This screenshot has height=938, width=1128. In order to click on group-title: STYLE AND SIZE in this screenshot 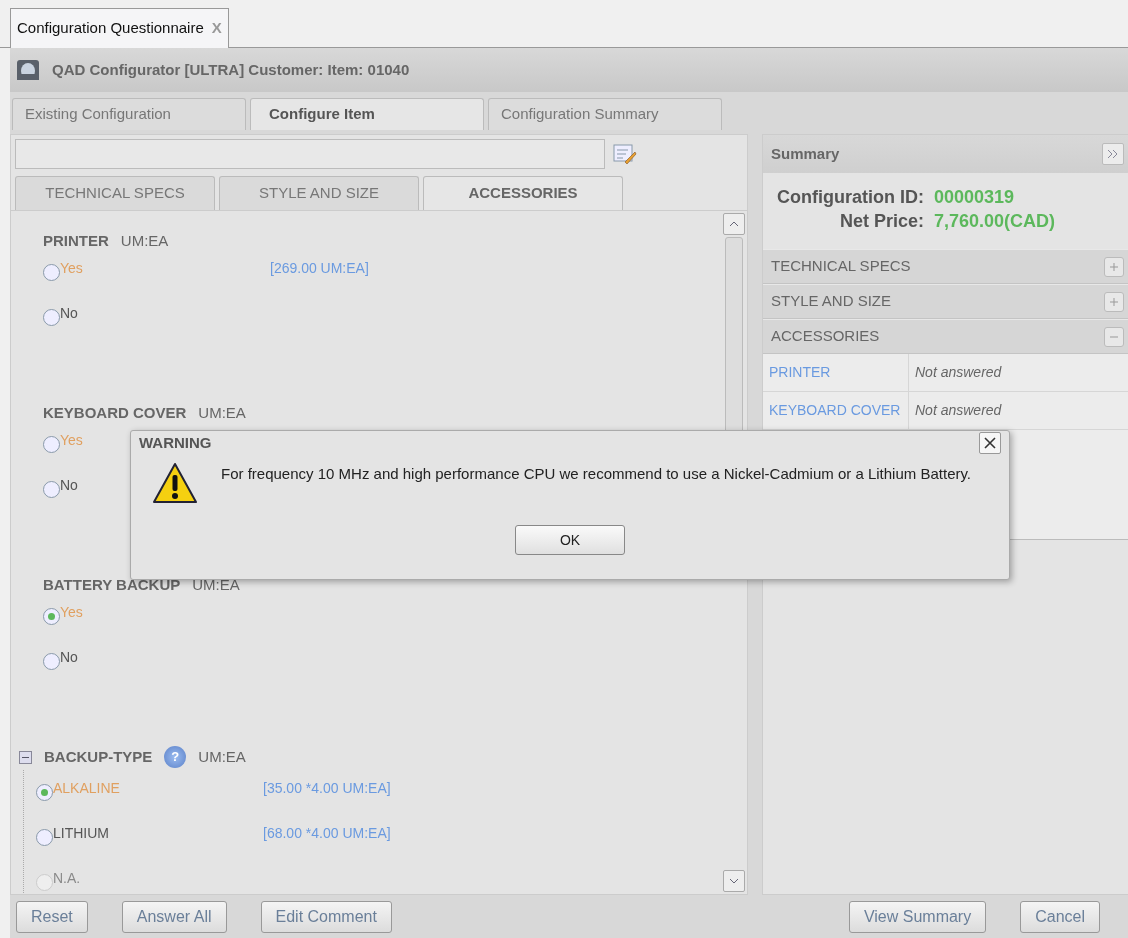, I will do `click(831, 301)`.